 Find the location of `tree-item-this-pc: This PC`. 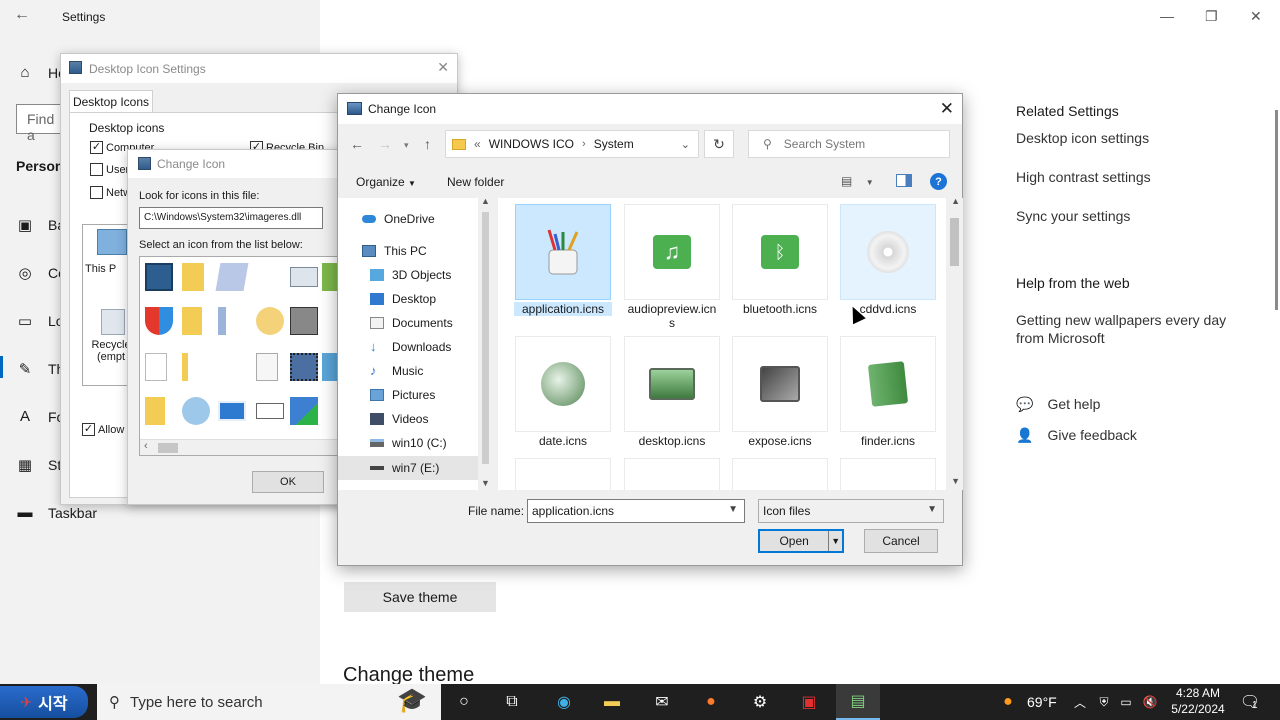

tree-item-this-pc: This PC is located at coordinates (394, 251).